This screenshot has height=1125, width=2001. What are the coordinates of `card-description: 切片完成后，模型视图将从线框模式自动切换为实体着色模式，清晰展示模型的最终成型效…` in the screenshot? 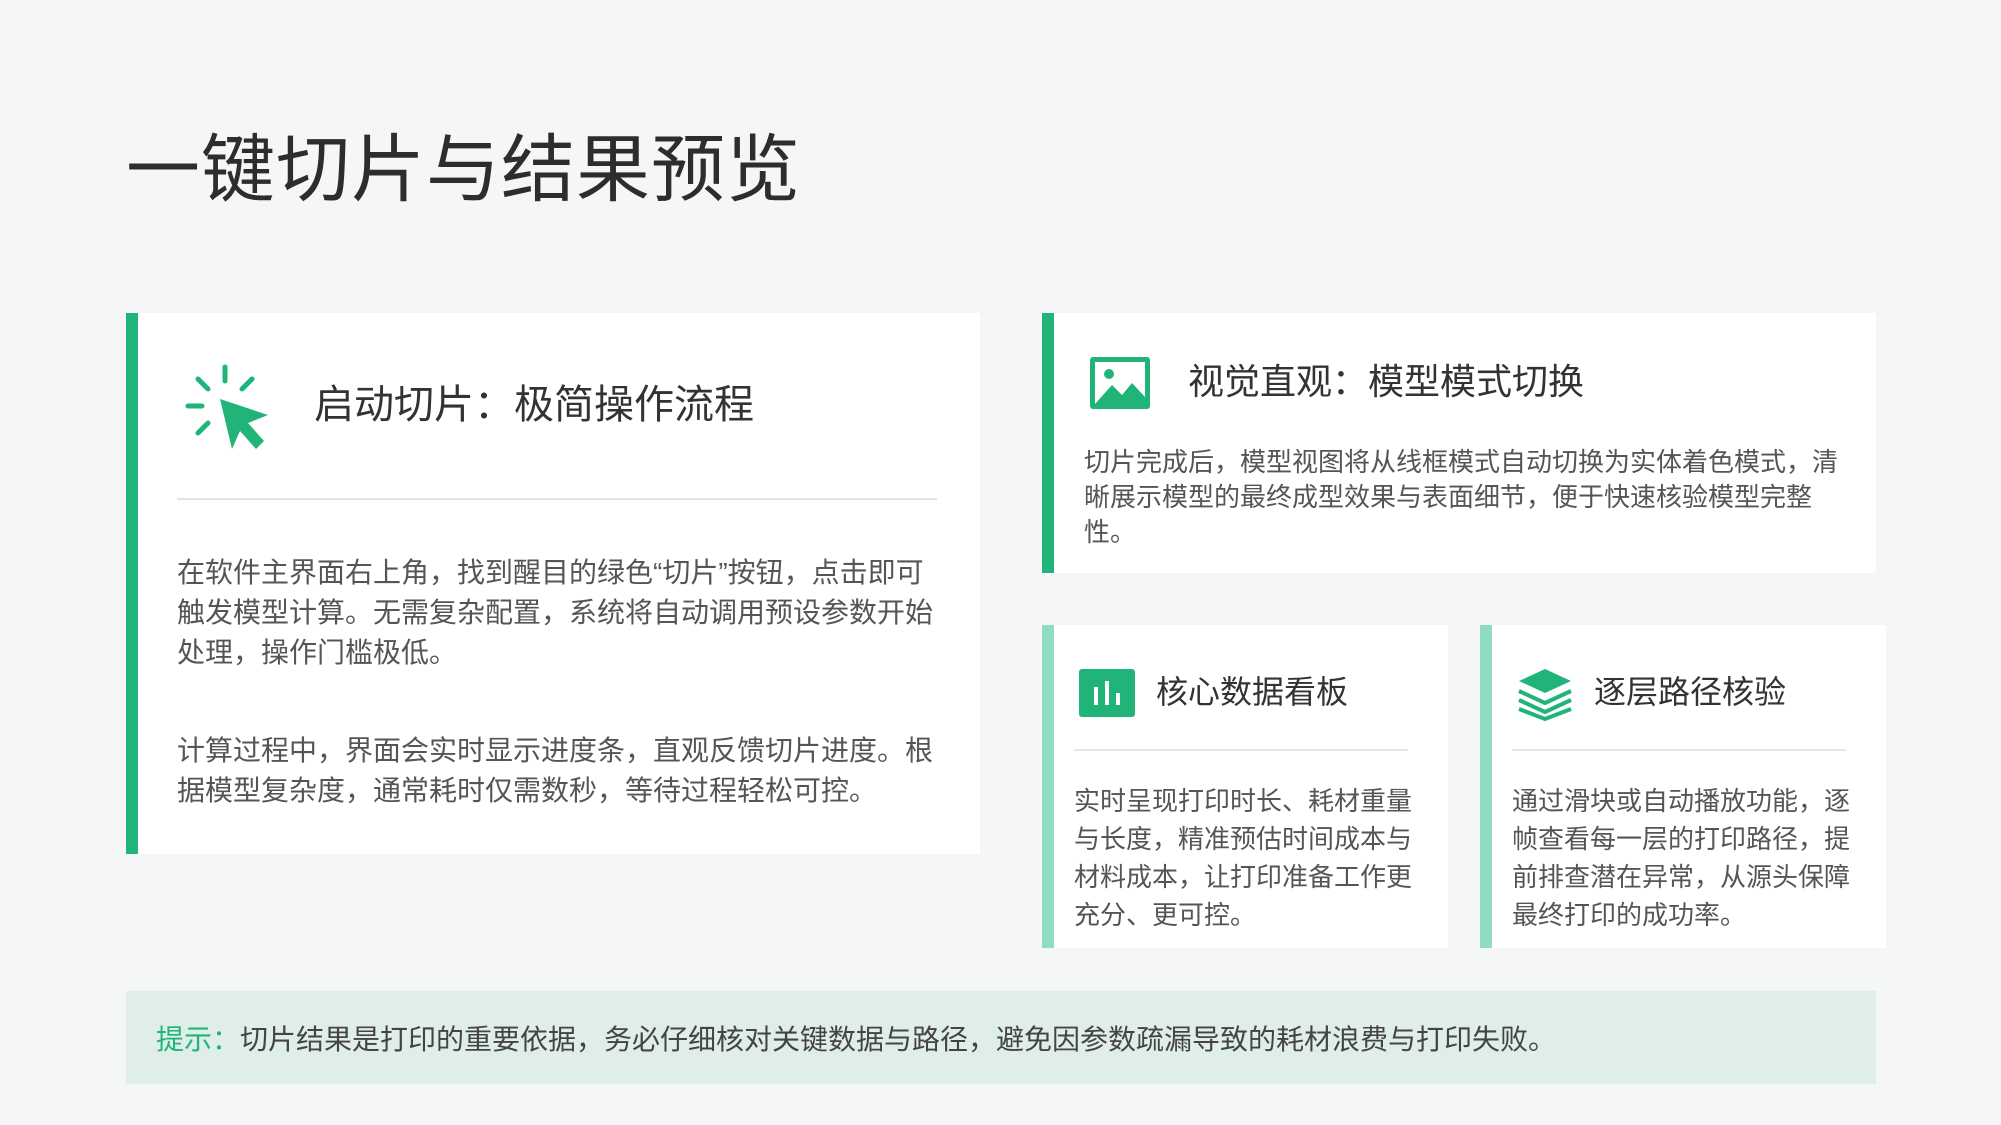 It's located at (1461, 497).